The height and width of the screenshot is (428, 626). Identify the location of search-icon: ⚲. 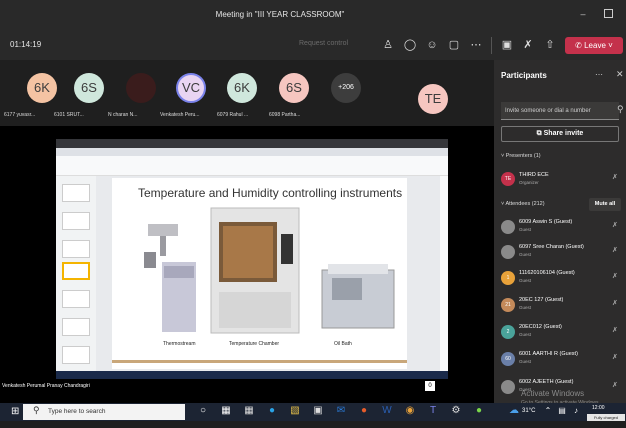
(620, 109).